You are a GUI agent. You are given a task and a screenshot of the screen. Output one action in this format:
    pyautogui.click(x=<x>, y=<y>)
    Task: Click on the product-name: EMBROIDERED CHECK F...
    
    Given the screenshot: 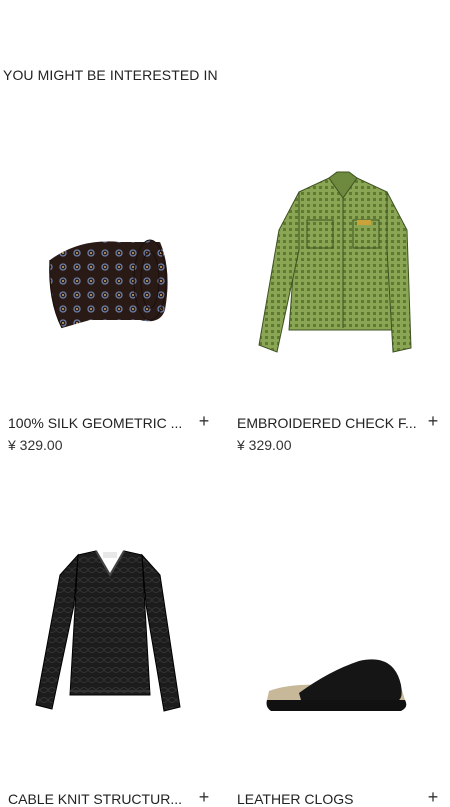 What is the action you would take?
    pyautogui.click(x=327, y=423)
    